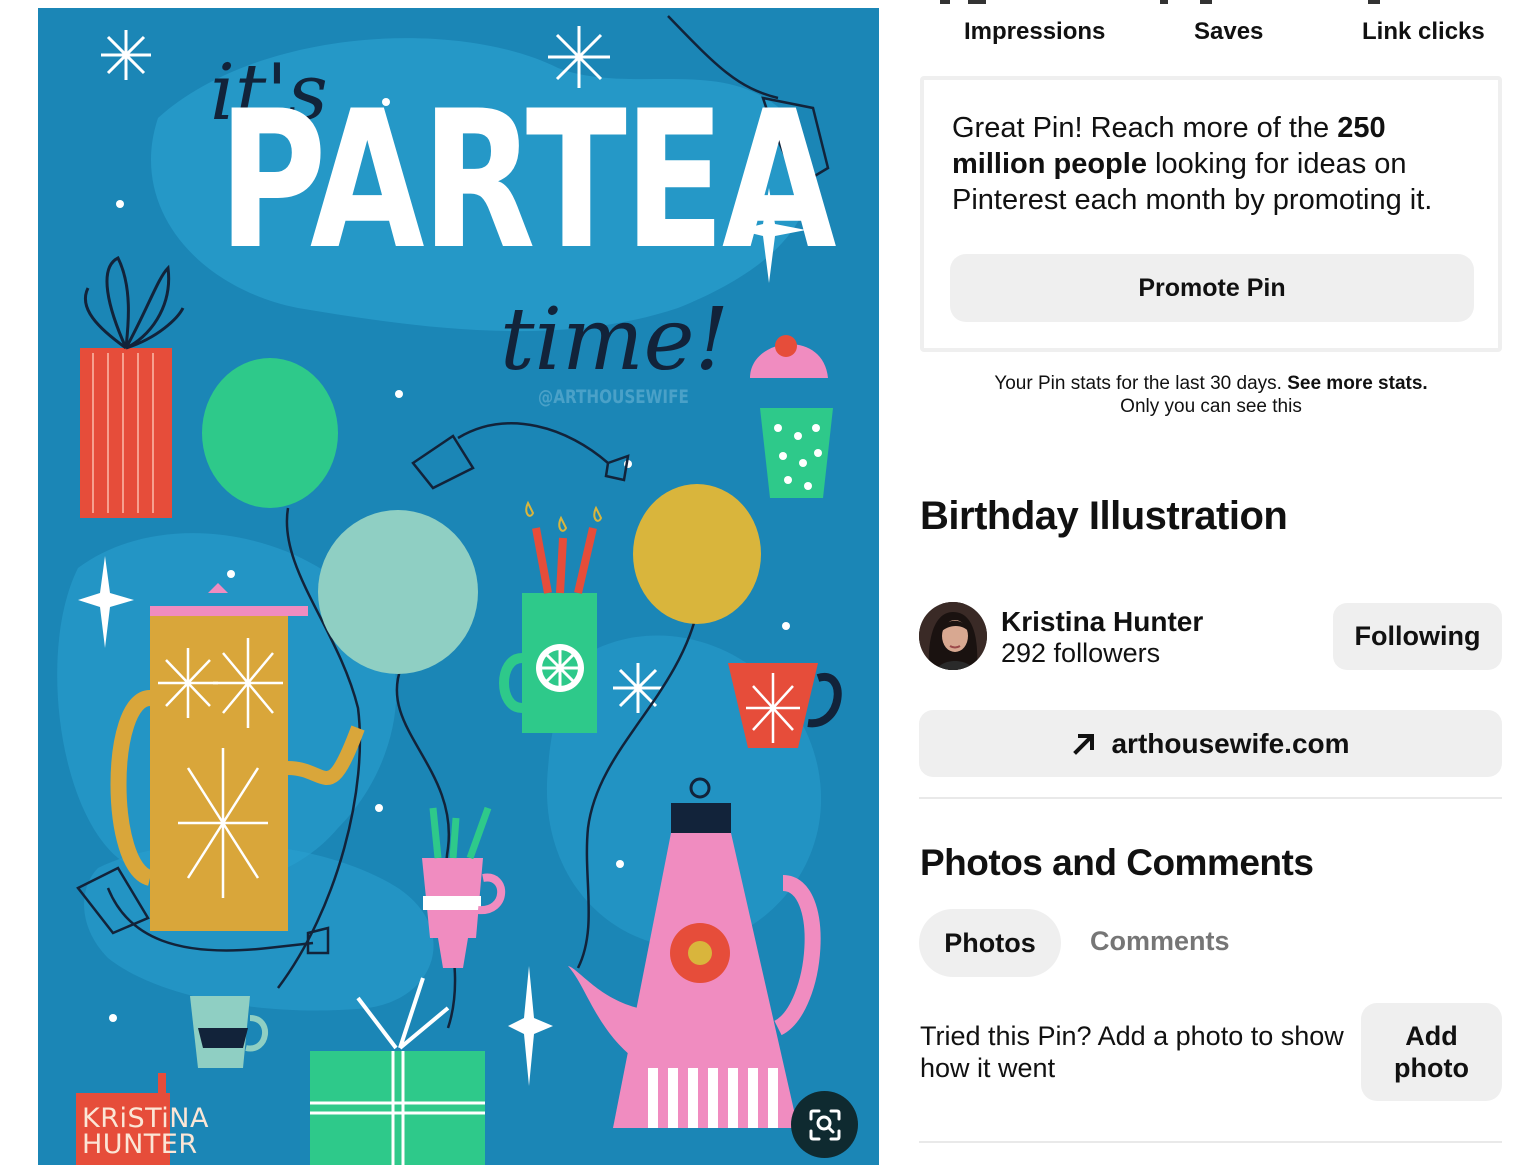 The height and width of the screenshot is (1165, 1536). What do you see at coordinates (1230, 743) in the screenshot?
I see `website-label: arthousewife.com` at bounding box center [1230, 743].